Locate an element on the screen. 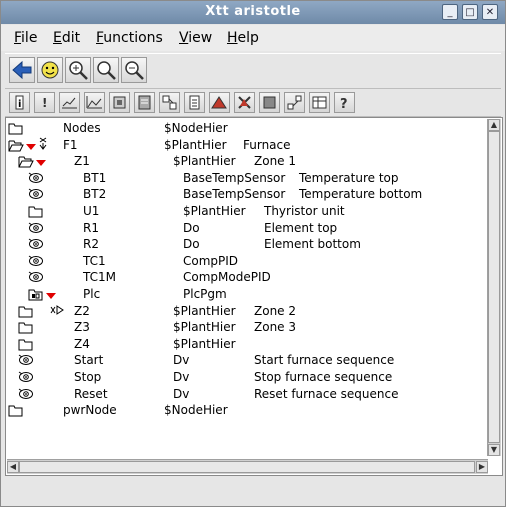 This screenshot has width=506, height=507. hierarchy-icon is located at coordinates (294, 102).